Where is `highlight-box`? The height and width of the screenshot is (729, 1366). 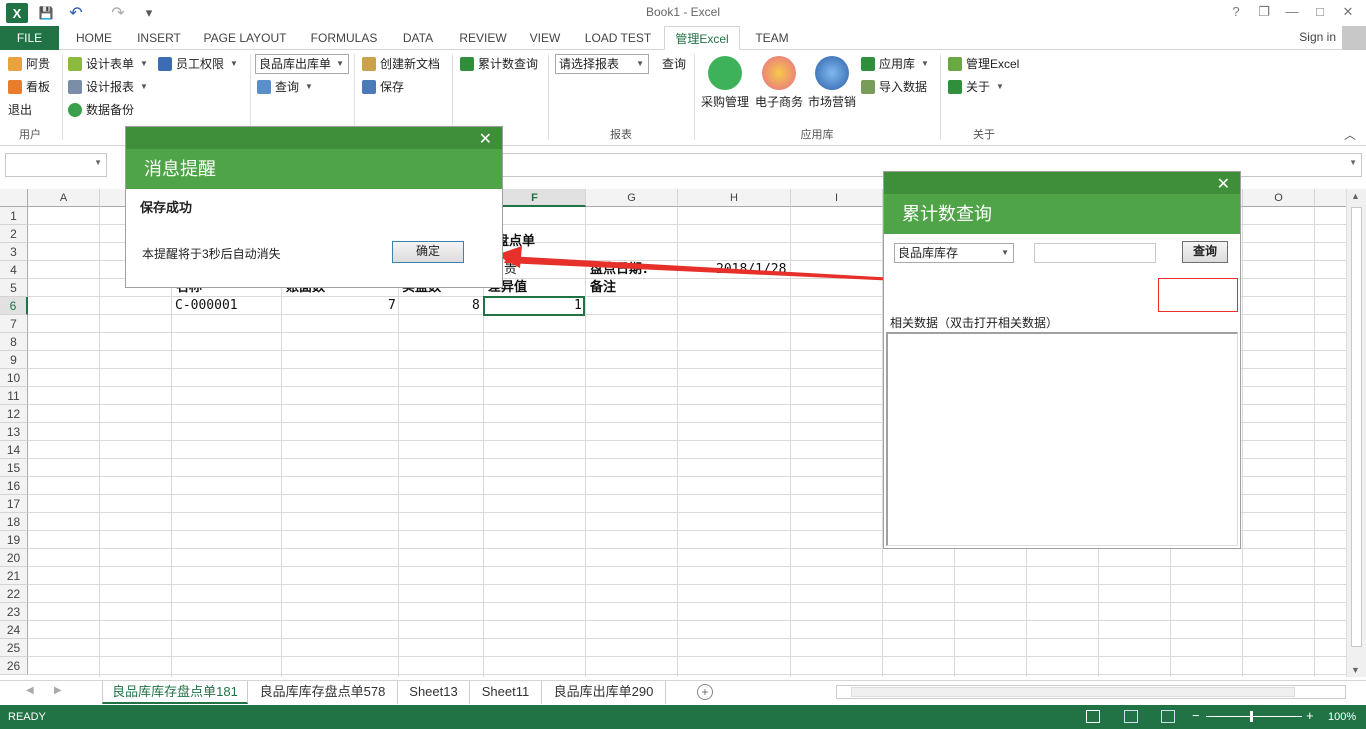
highlight-box is located at coordinates (1198, 295).